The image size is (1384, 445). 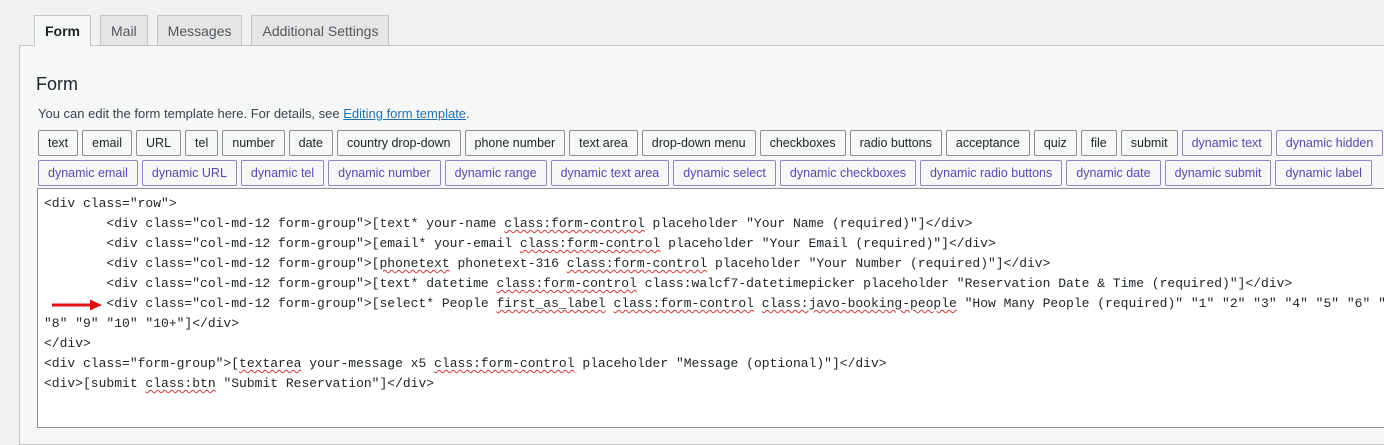 I want to click on code-text: "Submit Reservation"]</div>, so click(x=325, y=383).